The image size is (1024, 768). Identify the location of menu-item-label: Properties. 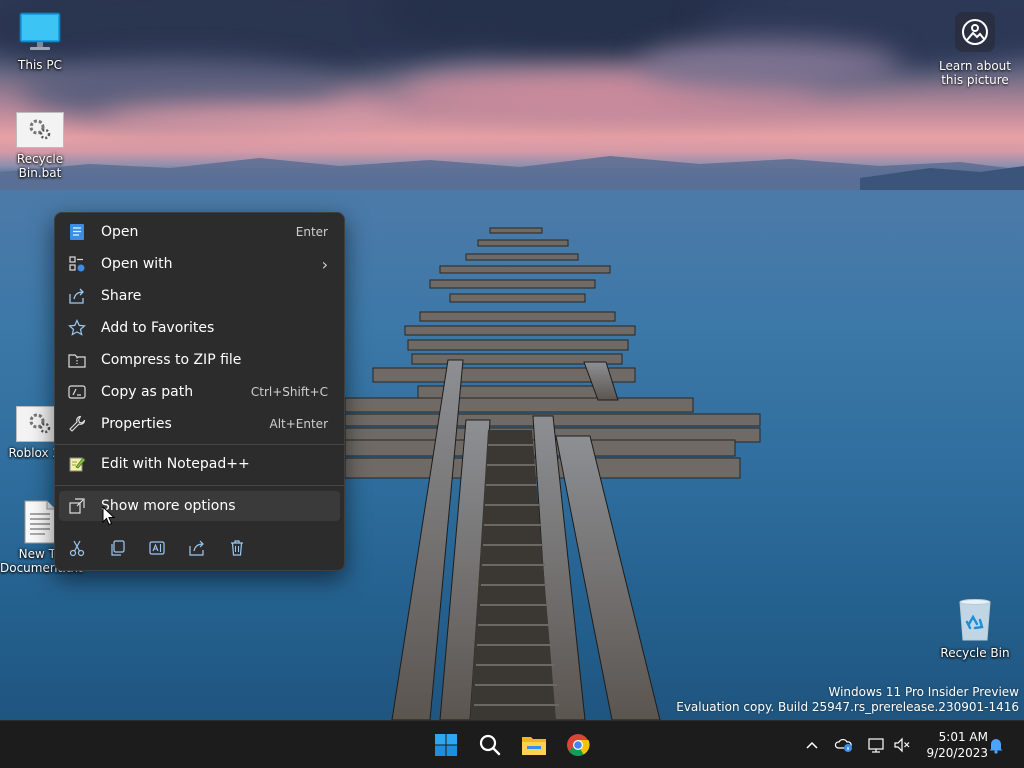
(136, 424).